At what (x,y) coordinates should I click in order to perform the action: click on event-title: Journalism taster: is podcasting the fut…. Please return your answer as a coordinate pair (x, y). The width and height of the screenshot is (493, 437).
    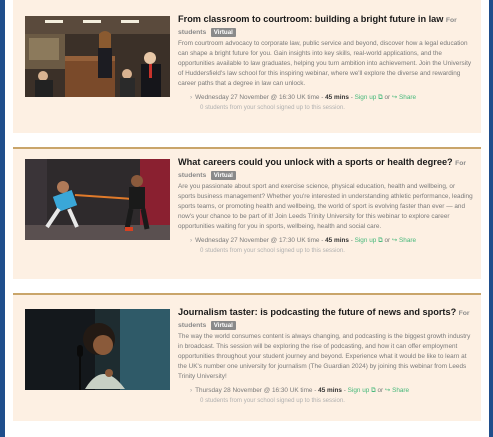
    Looking at the image, I should click on (317, 312).